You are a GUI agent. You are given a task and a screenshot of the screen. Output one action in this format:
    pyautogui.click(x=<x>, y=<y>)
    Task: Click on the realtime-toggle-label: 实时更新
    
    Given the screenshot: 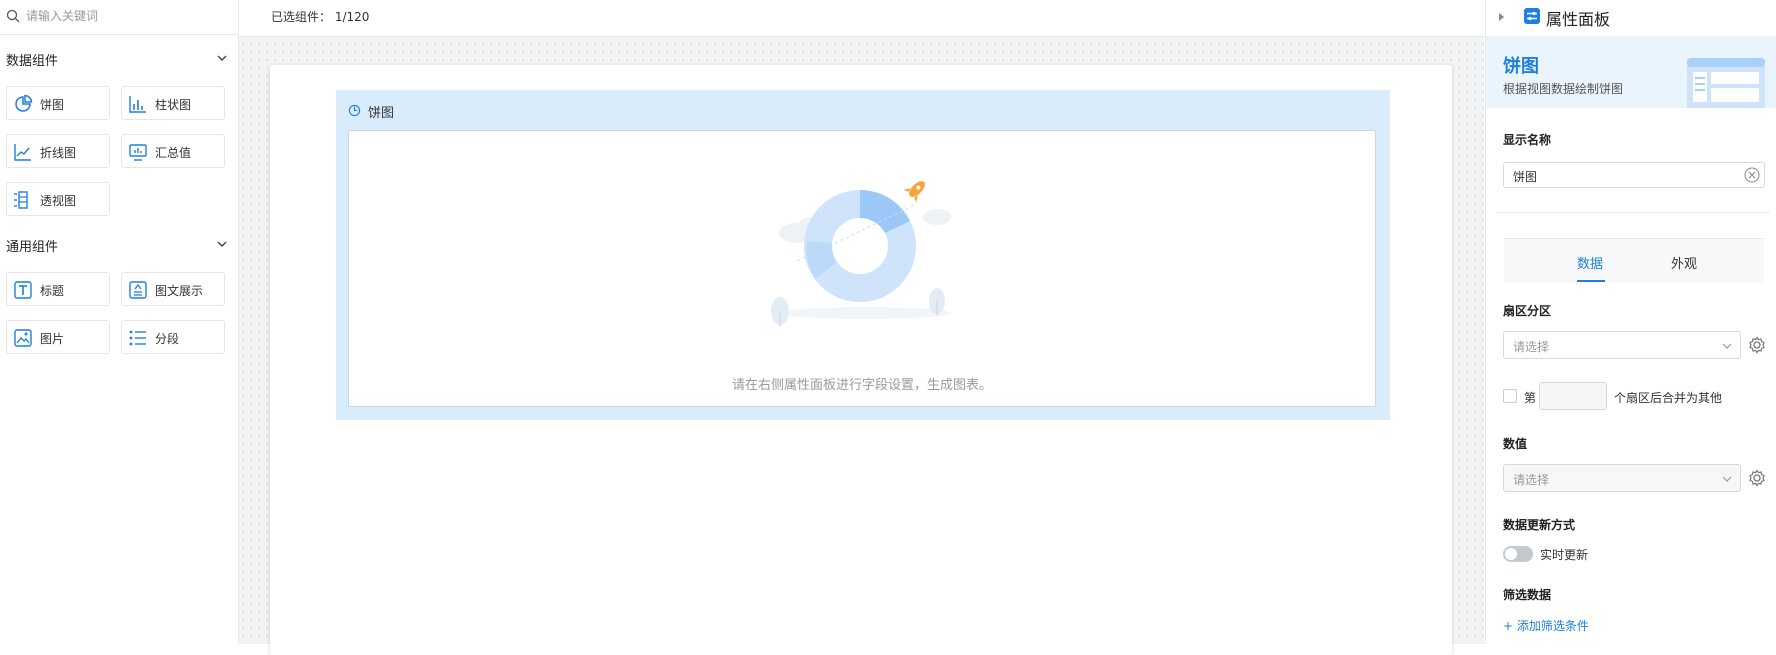 What is the action you would take?
    pyautogui.click(x=1564, y=555)
    